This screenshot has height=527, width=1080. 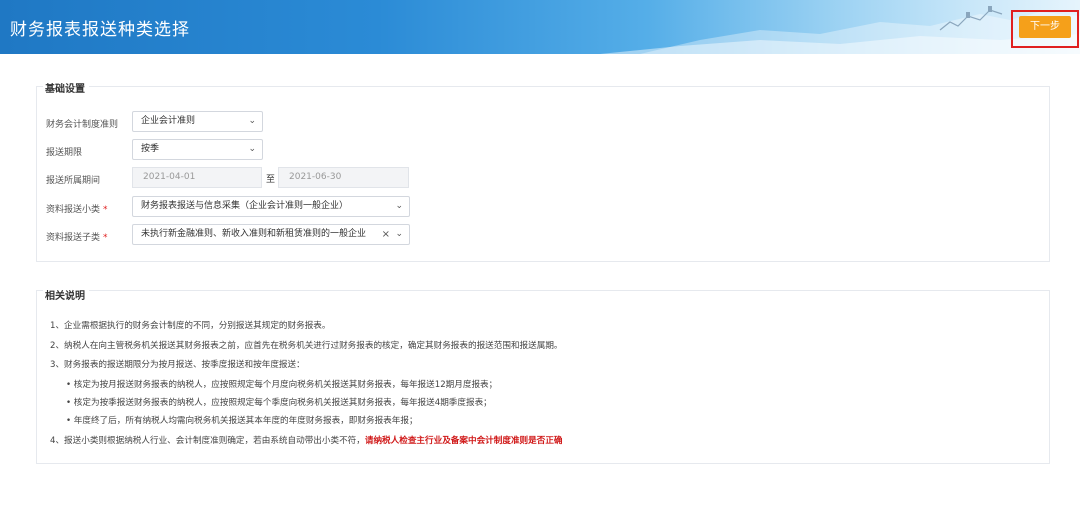 I want to click on note-item-4-warning: 请纳税人检查主行业及备案中会计制度准则是否正确, so click(x=463, y=441).